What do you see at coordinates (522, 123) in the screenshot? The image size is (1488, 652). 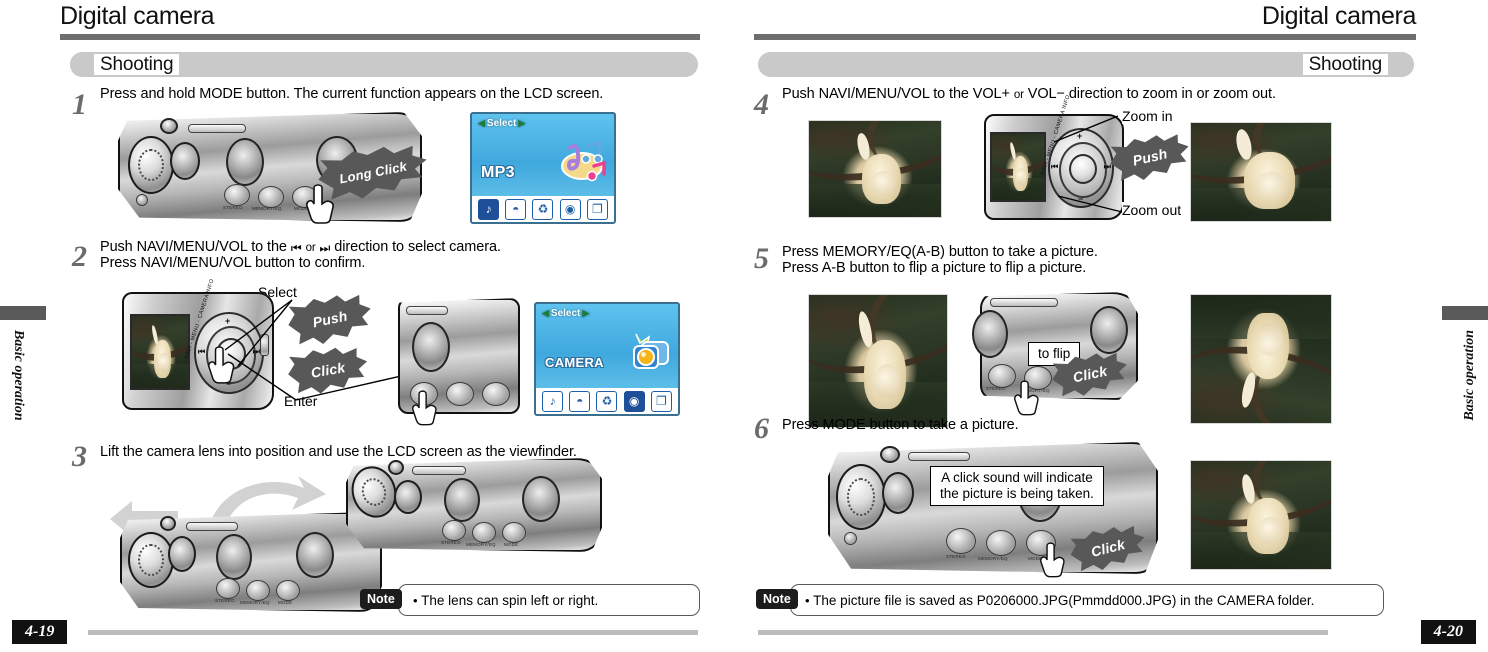 I see `chevron-right-icon: ▶` at bounding box center [522, 123].